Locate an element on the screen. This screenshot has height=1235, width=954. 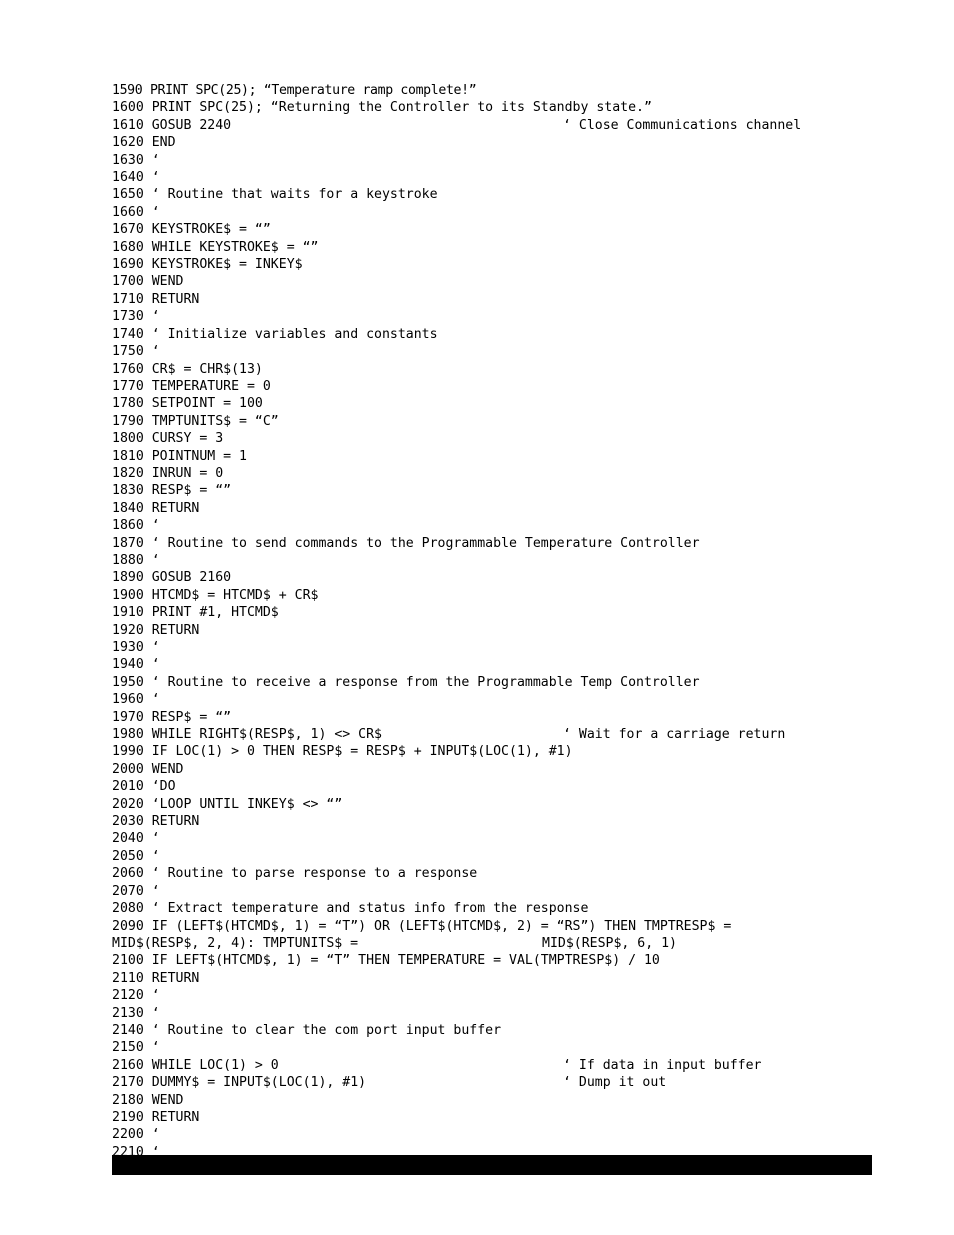
code-line: 1690 KEYSTROKE$ = INKEY$ is located at coordinates (512, 264).